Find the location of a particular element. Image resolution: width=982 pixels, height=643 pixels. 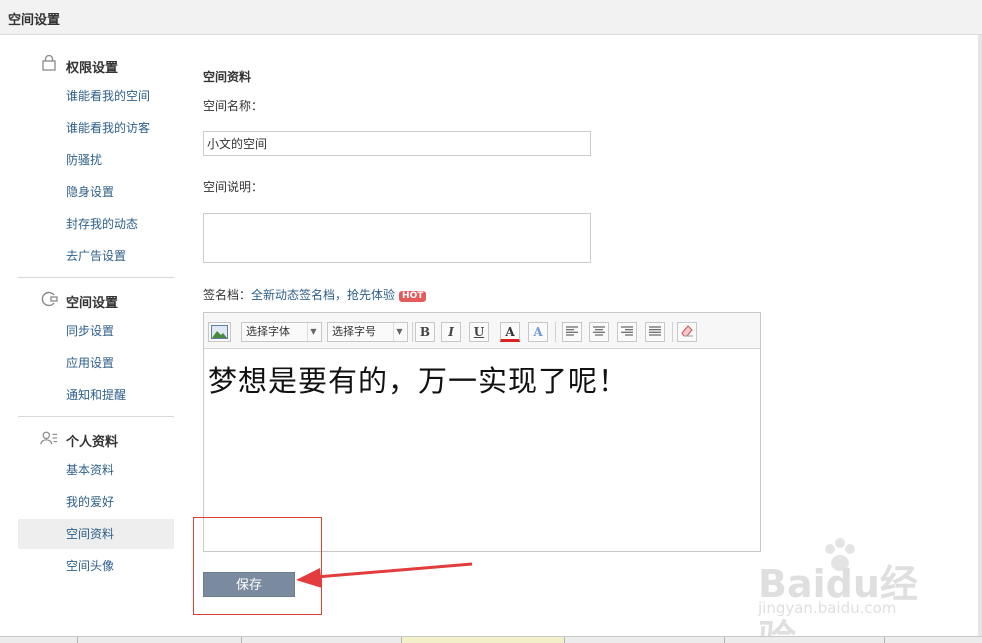

sidebar-item-invisible: 隐身设置 is located at coordinates (96, 192).